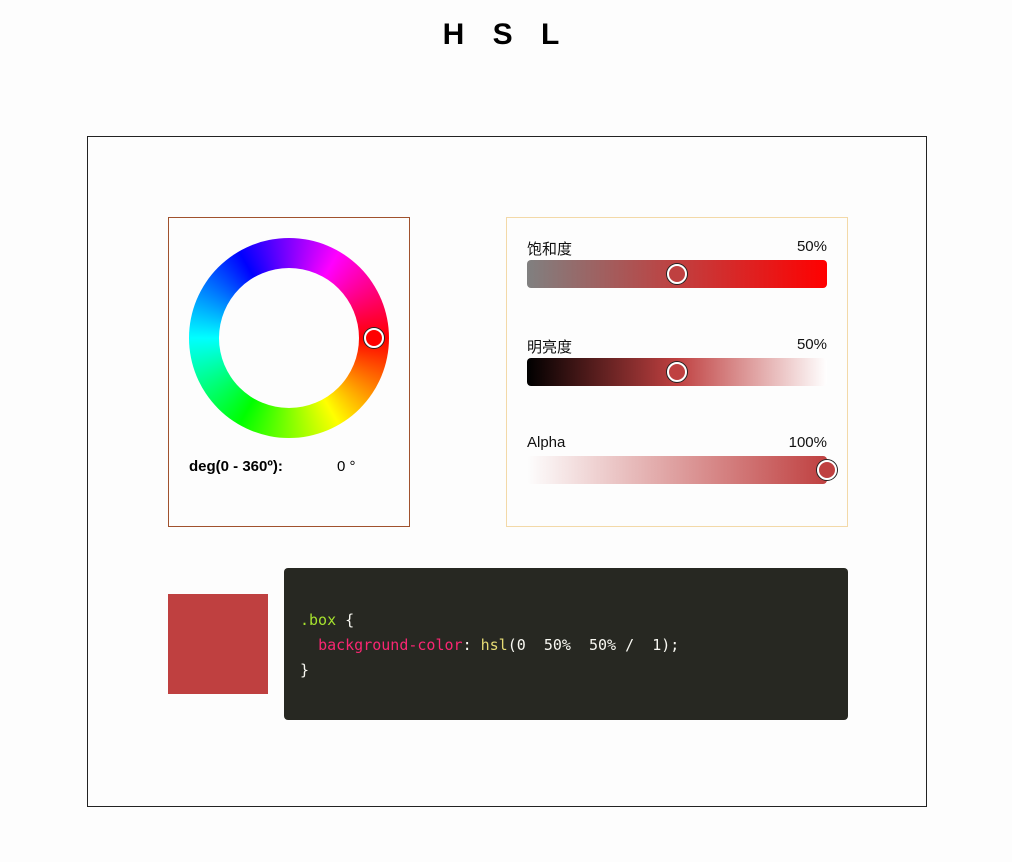 Image resolution: width=1012 pixels, height=862 pixels. I want to click on code-close-brace: }, so click(305, 670).